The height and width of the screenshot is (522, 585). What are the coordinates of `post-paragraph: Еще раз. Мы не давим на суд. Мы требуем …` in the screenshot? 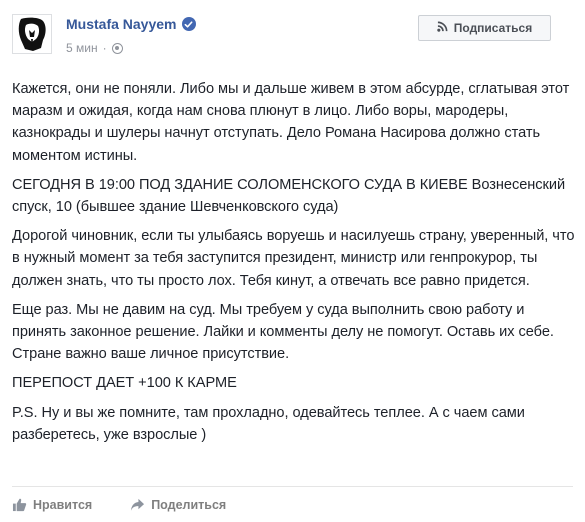 It's located at (283, 332).